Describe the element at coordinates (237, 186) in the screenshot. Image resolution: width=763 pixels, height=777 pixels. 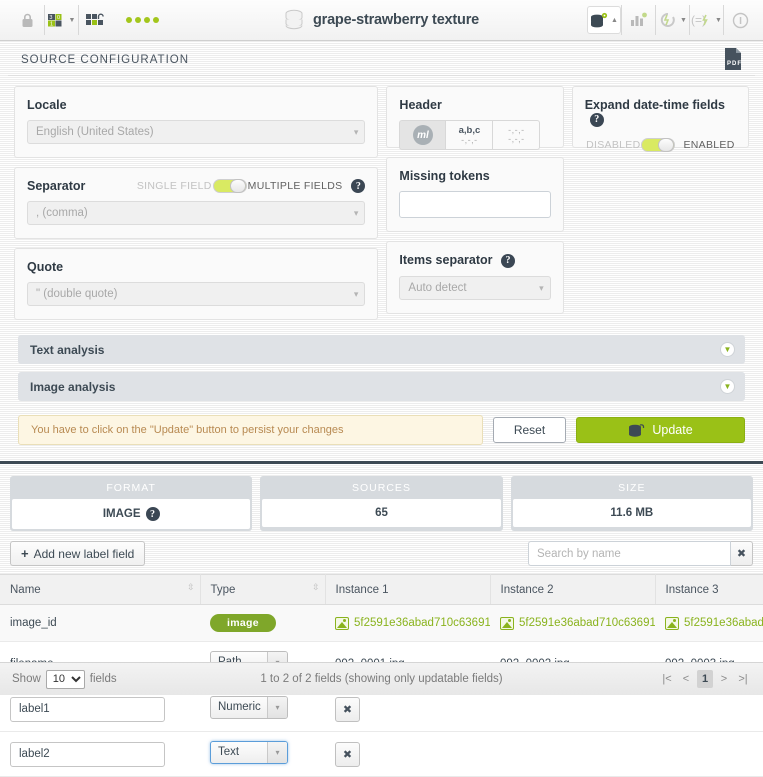
I see `toggle-knob` at that location.